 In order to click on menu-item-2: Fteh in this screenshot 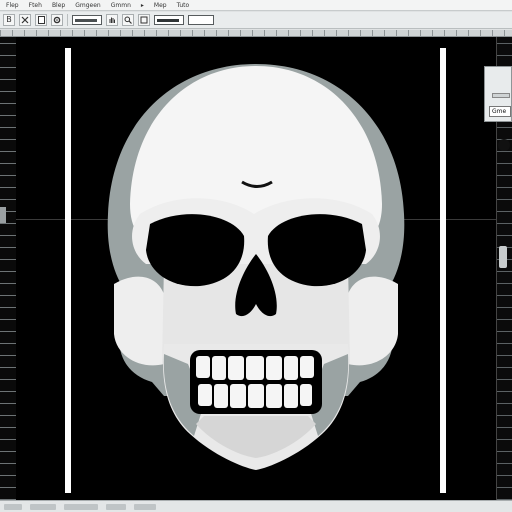, I will do `click(35, 5)`.